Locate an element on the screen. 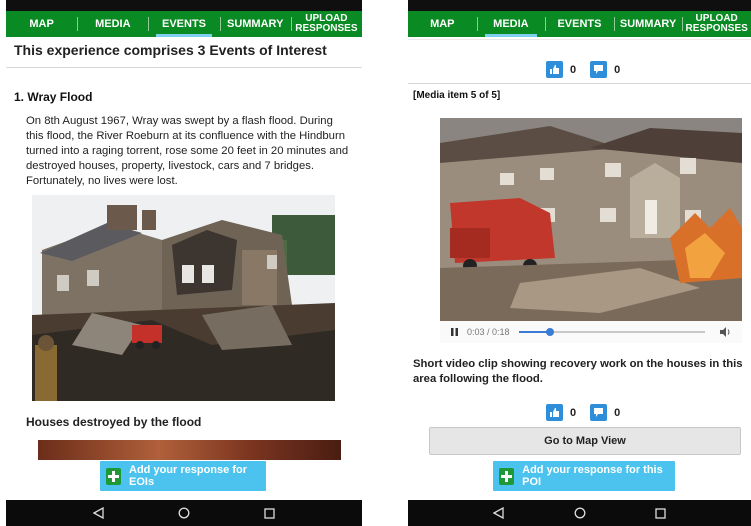  video-time: 0:03 / 0:18 is located at coordinates (488, 332).